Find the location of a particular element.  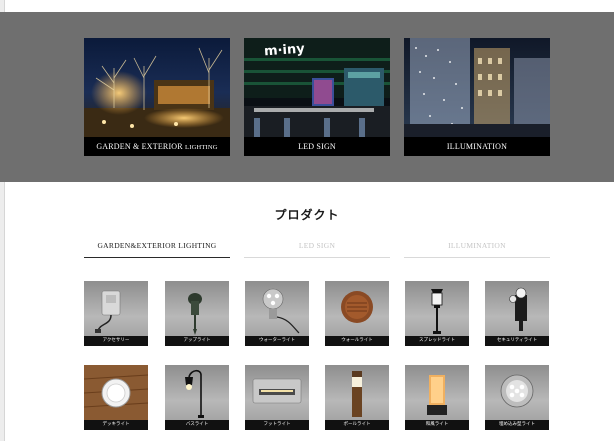

path-light-icon is located at coordinates (194, 393).